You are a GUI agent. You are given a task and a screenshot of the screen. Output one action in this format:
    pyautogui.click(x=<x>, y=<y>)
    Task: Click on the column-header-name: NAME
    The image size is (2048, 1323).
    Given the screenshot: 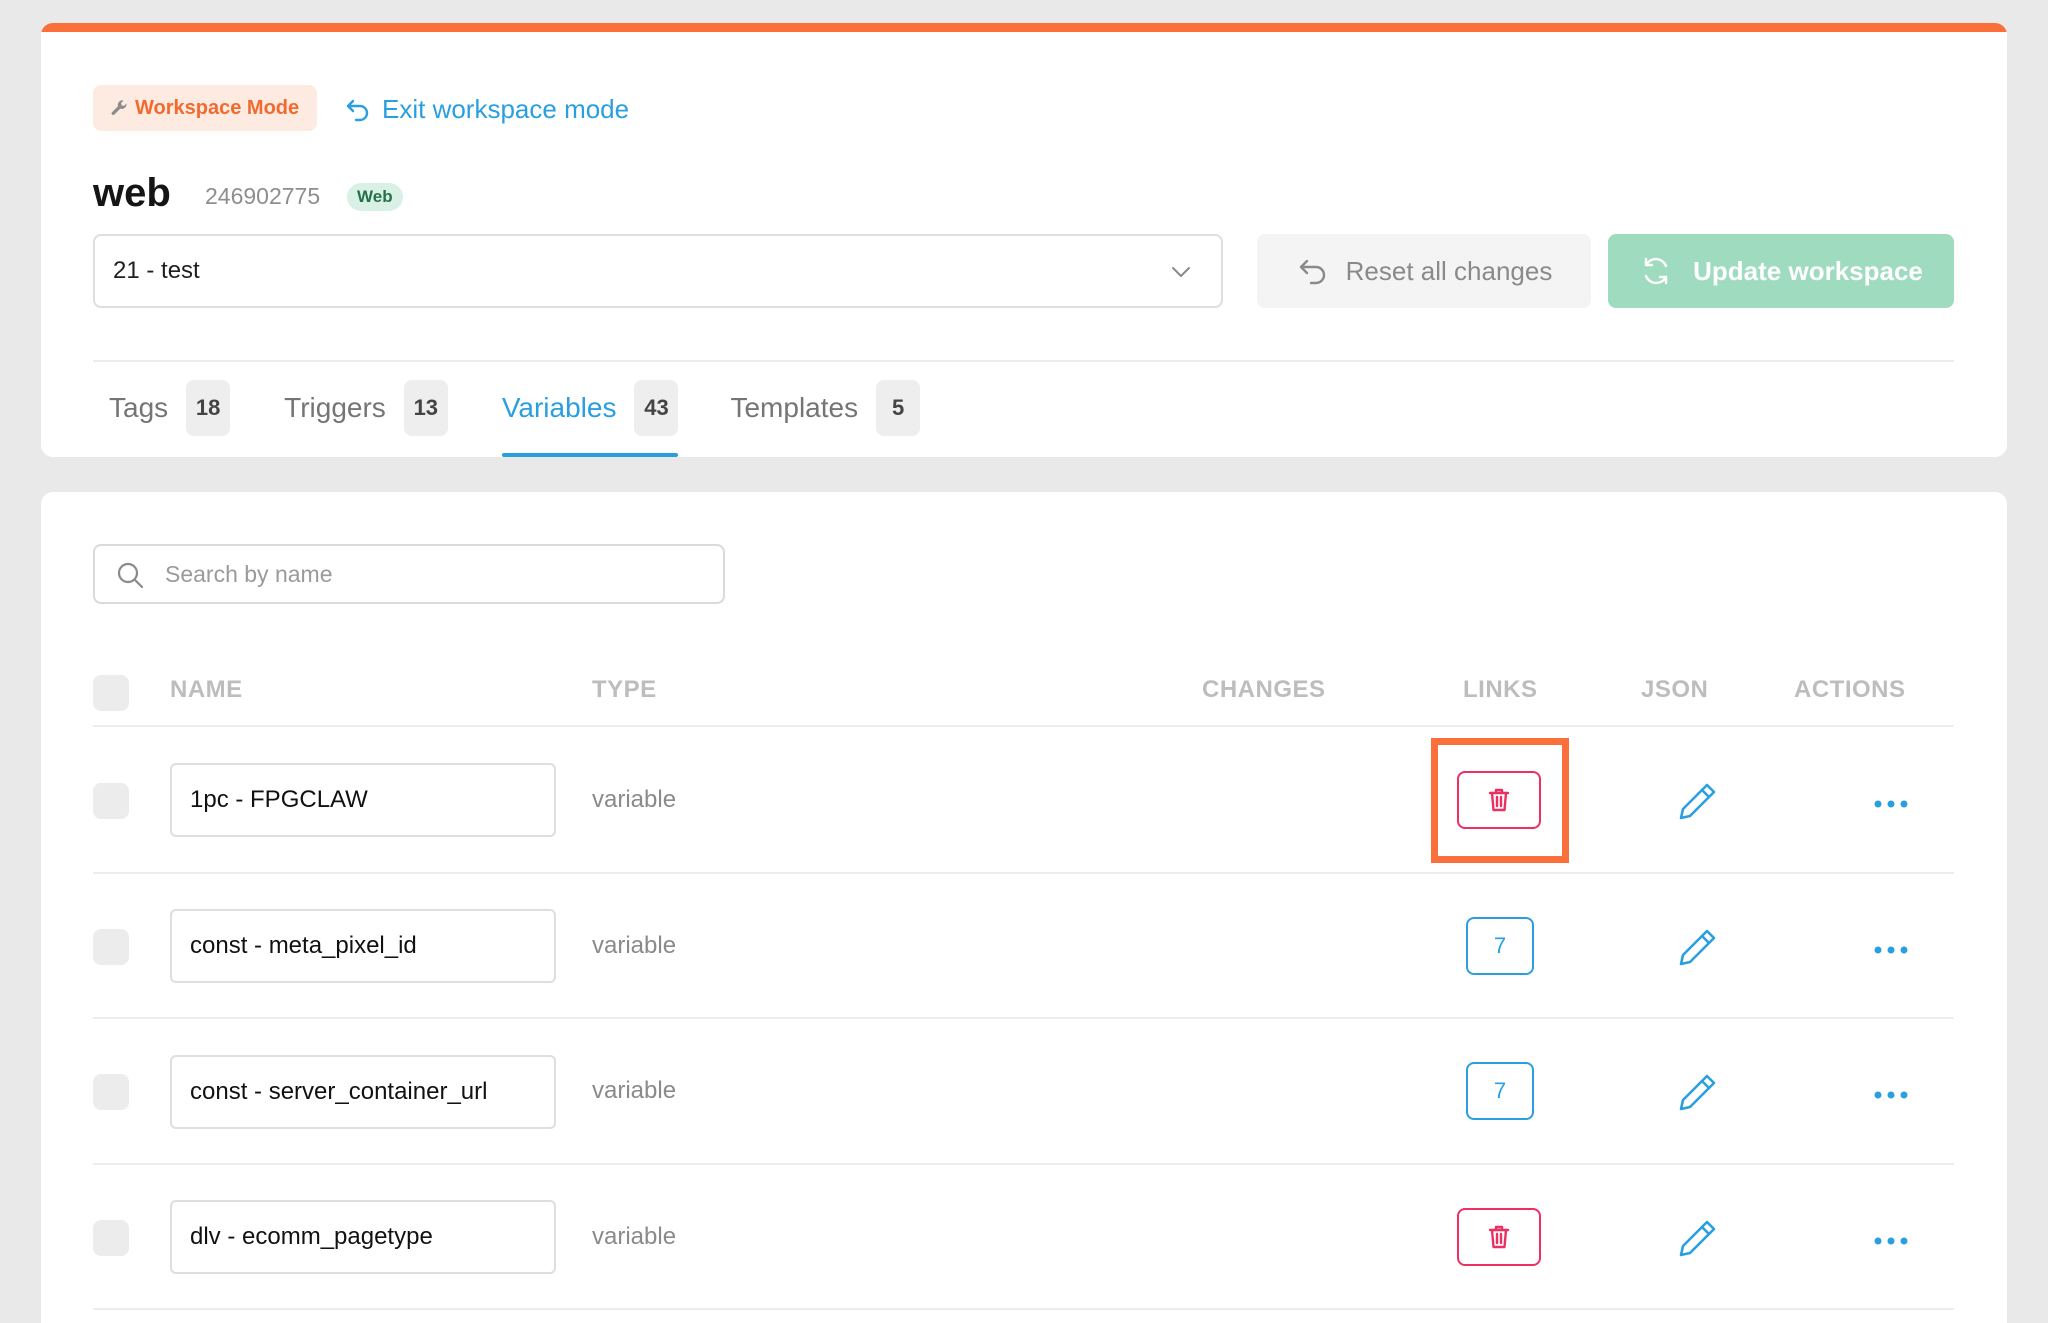 What is the action you would take?
    pyautogui.click(x=206, y=689)
    